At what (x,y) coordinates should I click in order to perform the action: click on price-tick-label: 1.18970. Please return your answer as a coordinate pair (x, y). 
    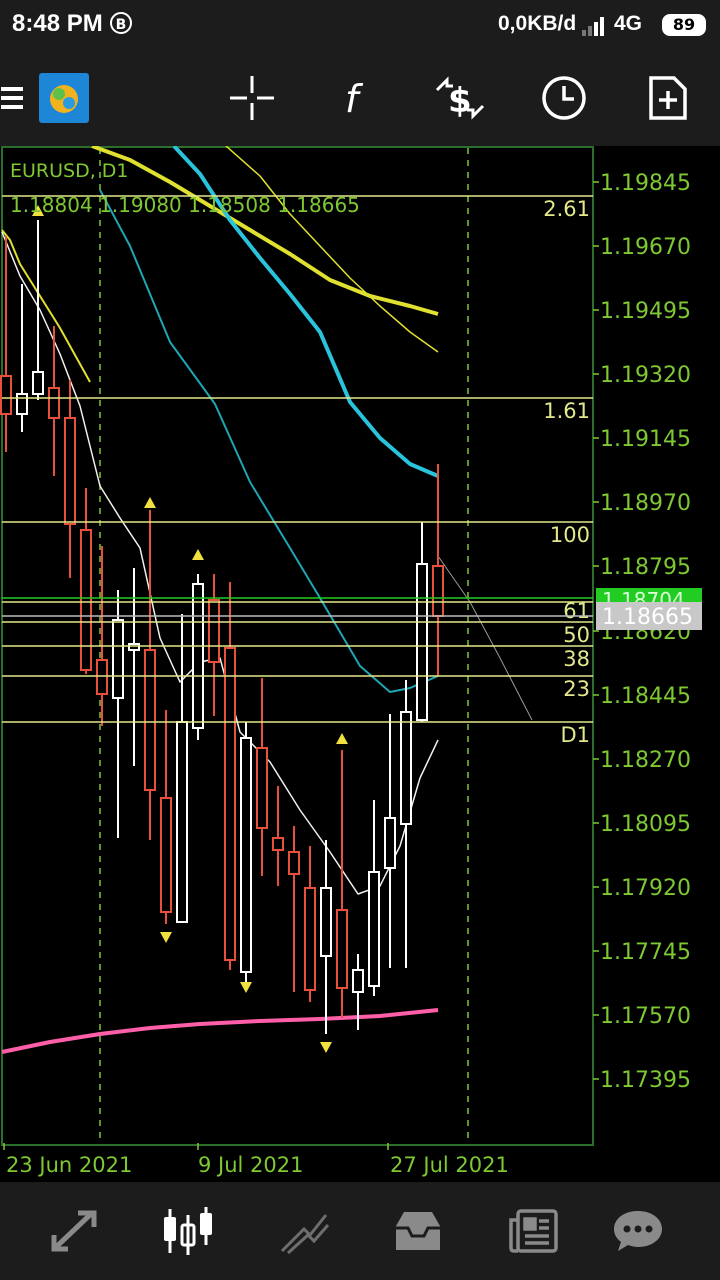
    Looking at the image, I should click on (645, 503).